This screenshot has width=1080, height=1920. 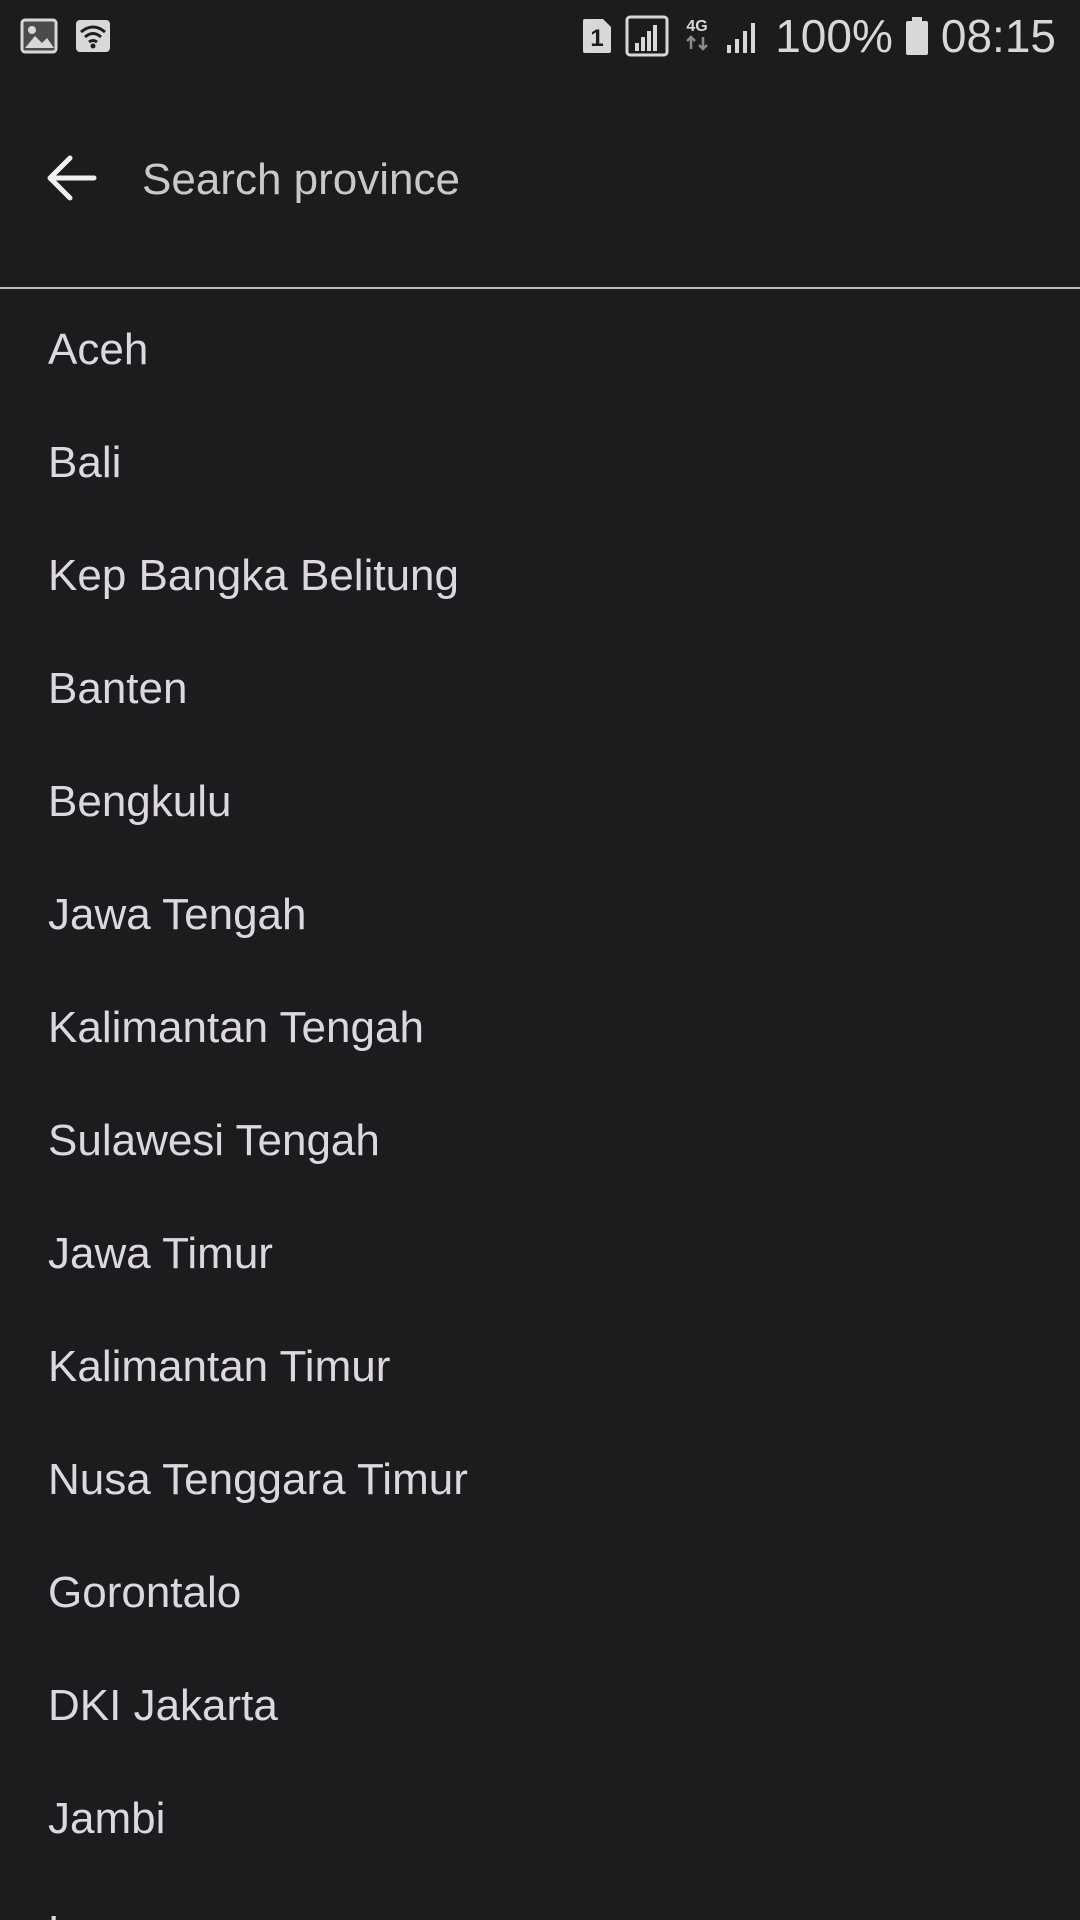 I want to click on province-list-item: Nusa Tenggara Timur, so click(x=540, y=1479).